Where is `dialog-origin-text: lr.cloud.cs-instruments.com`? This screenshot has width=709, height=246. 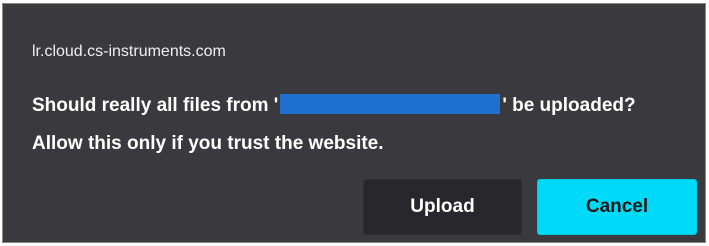
dialog-origin-text: lr.cloud.cs-instruments.com is located at coordinates (129, 51).